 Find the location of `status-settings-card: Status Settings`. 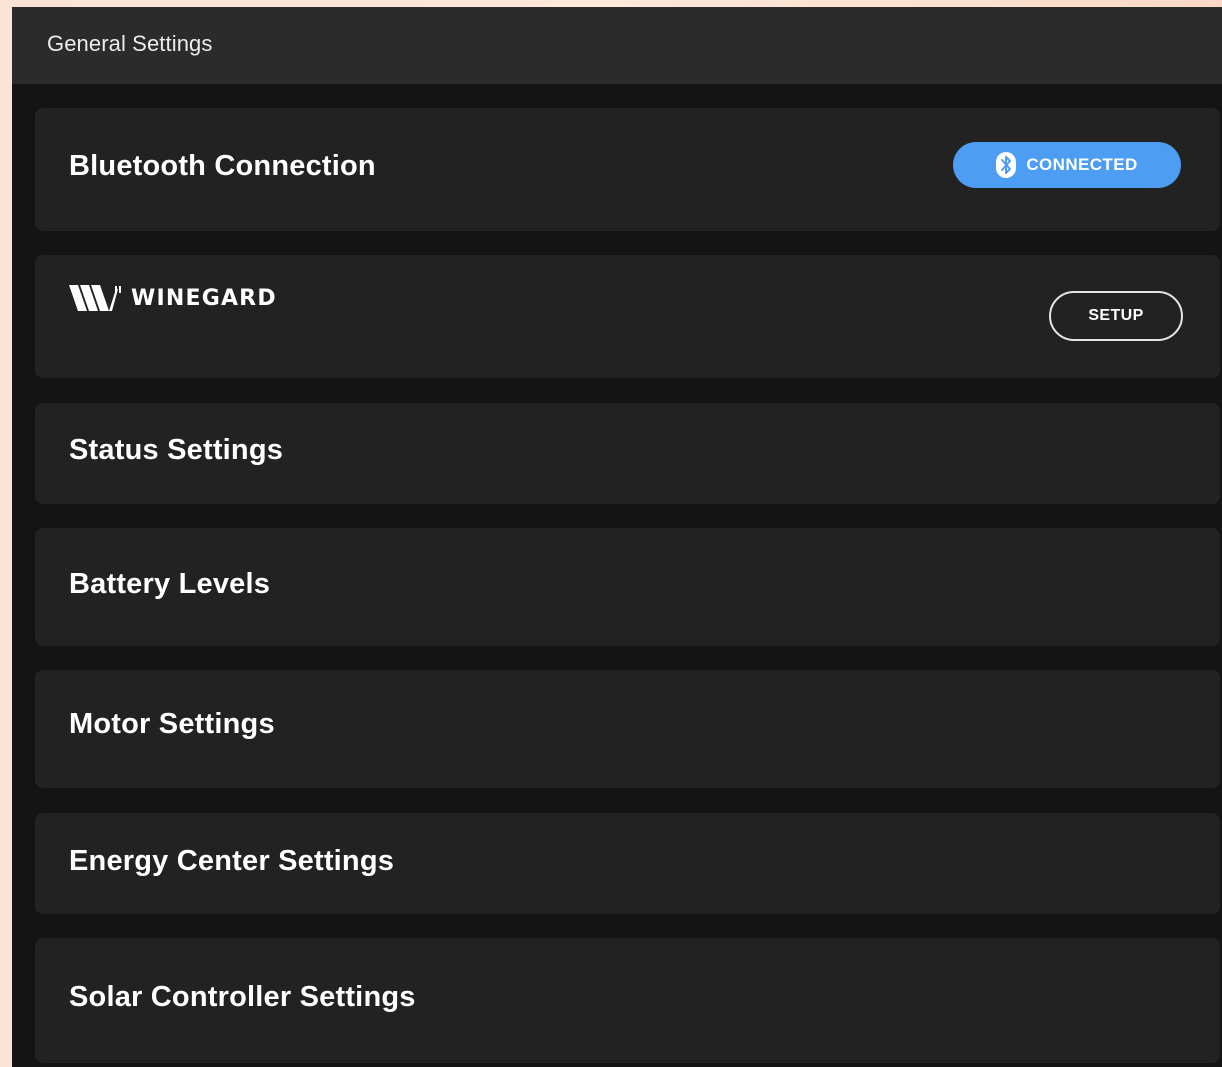

status-settings-card: Status Settings is located at coordinates (627, 453).